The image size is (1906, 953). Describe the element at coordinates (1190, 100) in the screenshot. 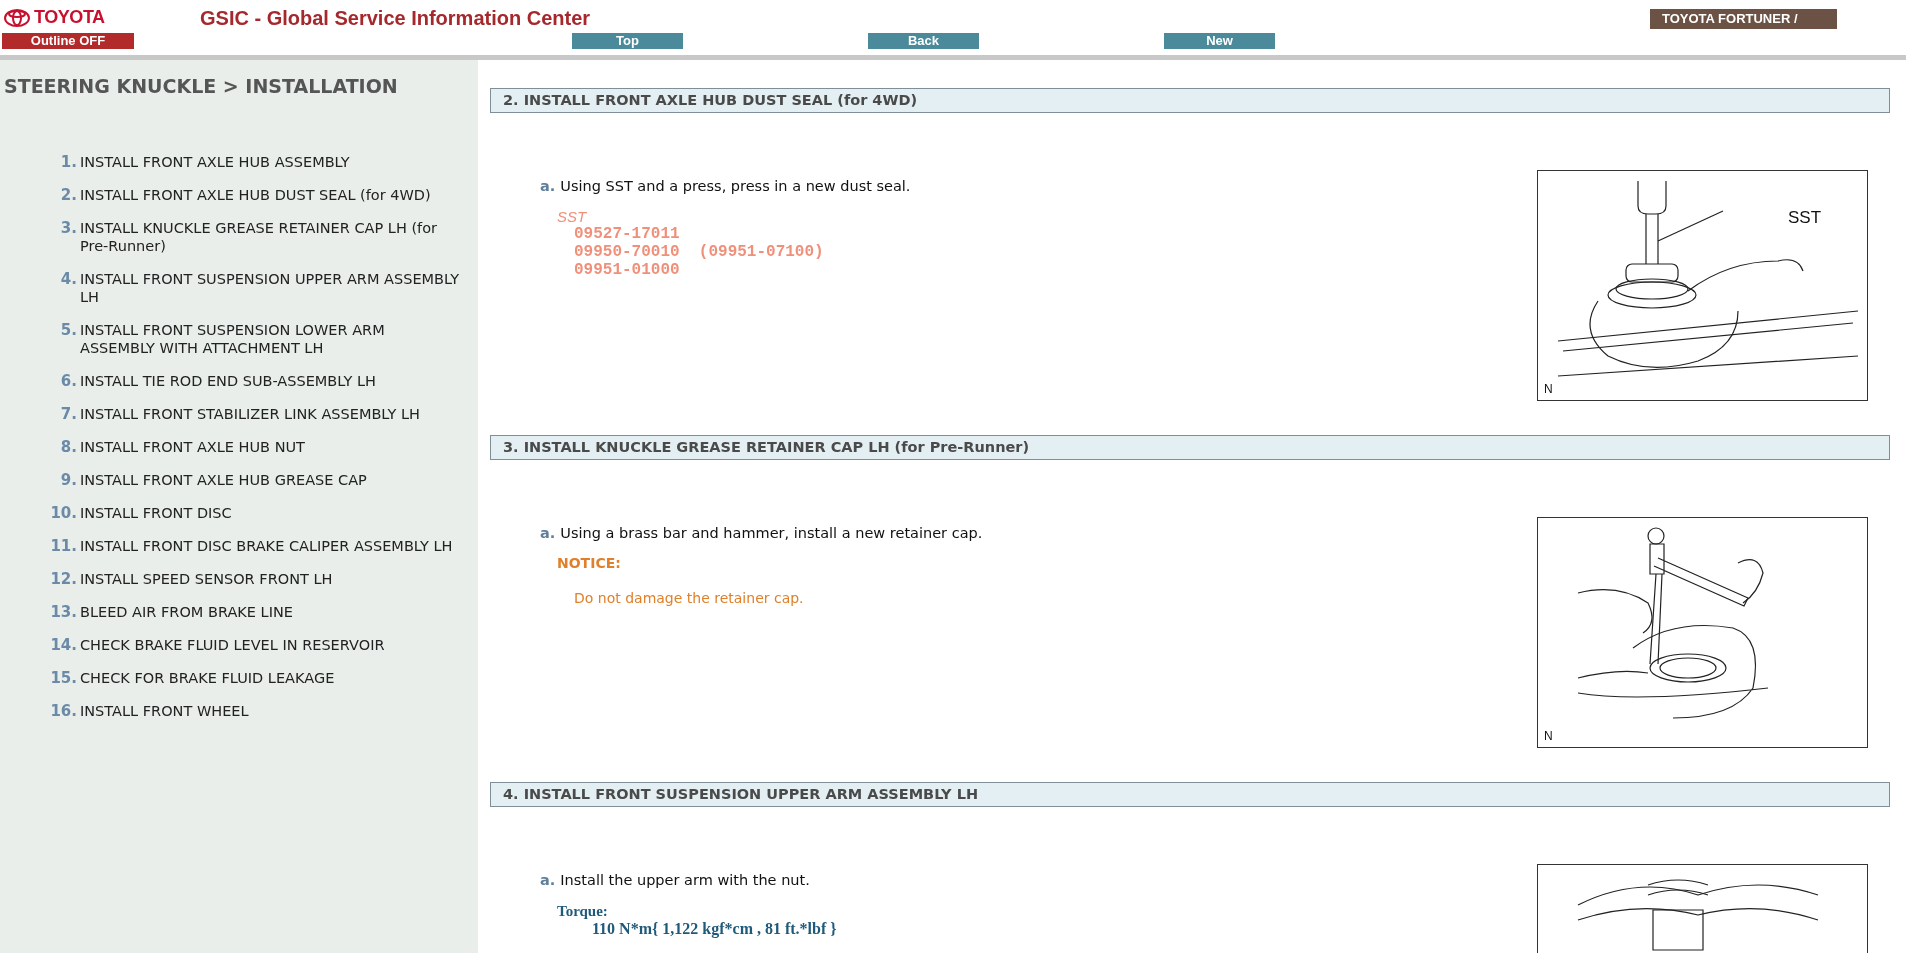

I see `section-header: 2. INSTALL FRONT AXLE HUB DUST SEAL (for 4WD)` at that location.